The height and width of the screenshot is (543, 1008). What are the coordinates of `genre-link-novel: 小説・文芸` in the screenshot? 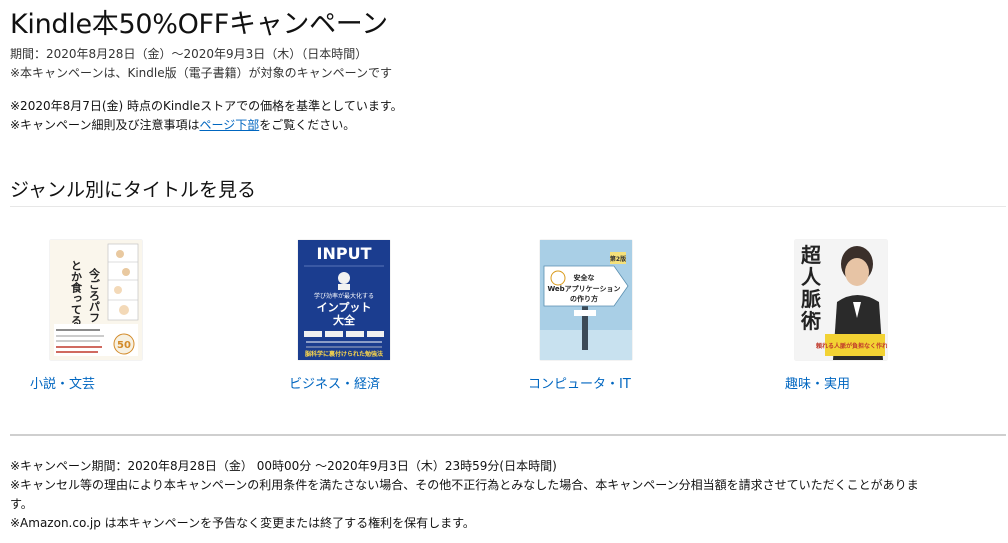 It's located at (62, 382).